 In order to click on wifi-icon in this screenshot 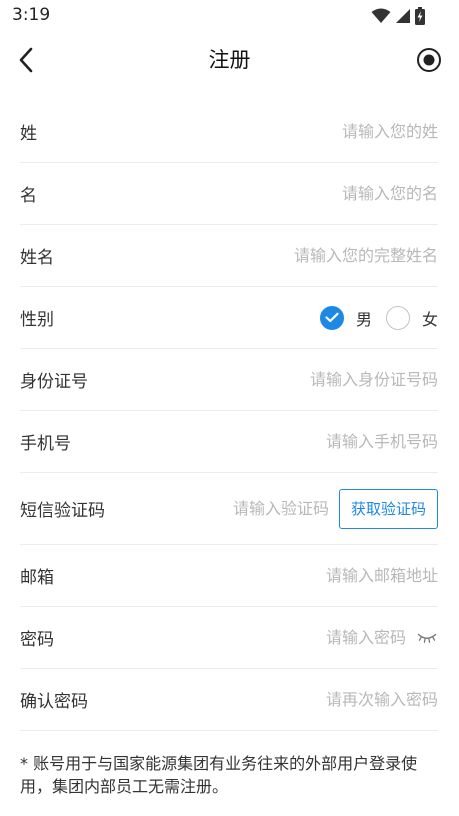, I will do `click(381, 15)`.